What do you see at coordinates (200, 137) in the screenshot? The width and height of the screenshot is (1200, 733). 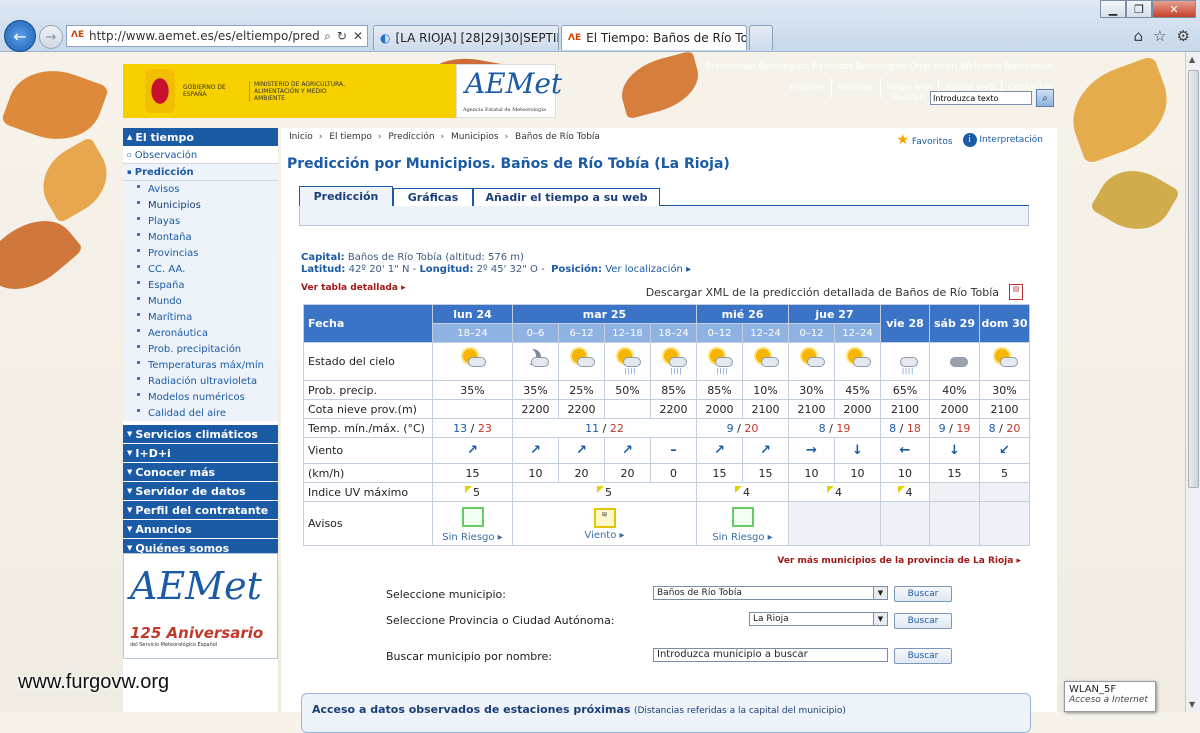 I see `sidebar-section-el-tiempo: ▲ El tiempo` at bounding box center [200, 137].